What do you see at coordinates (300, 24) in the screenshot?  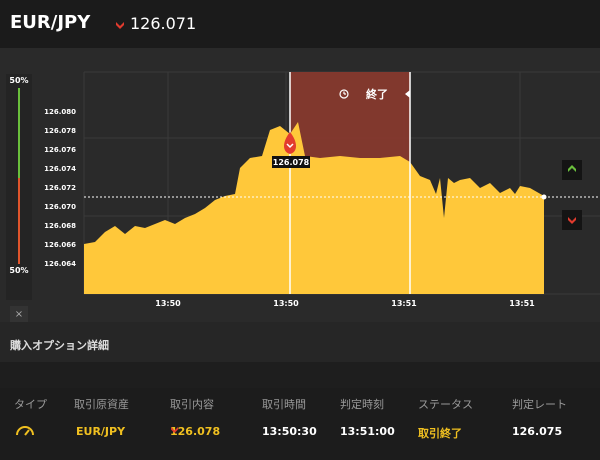 I see `top-bar: EUR/JPY 126.071` at bounding box center [300, 24].